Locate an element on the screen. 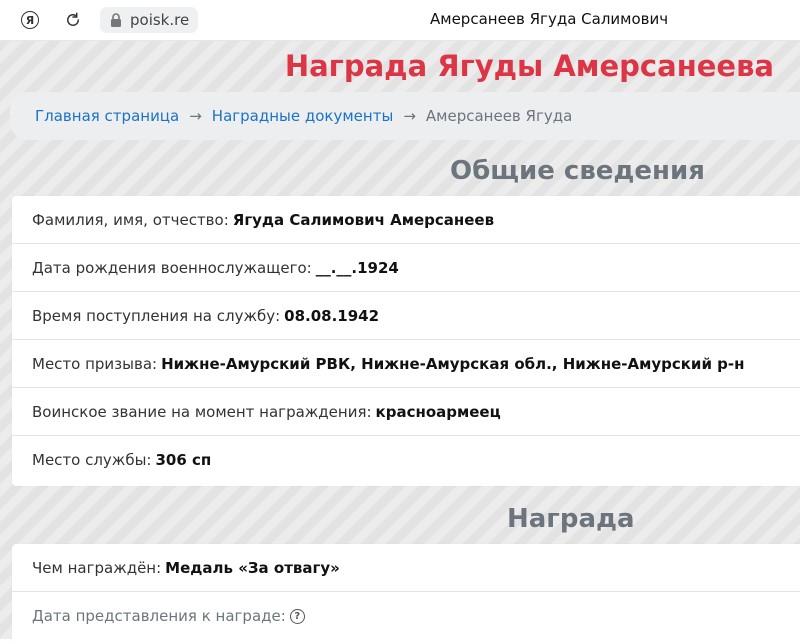  row-value: __.__.1924 is located at coordinates (357, 267).